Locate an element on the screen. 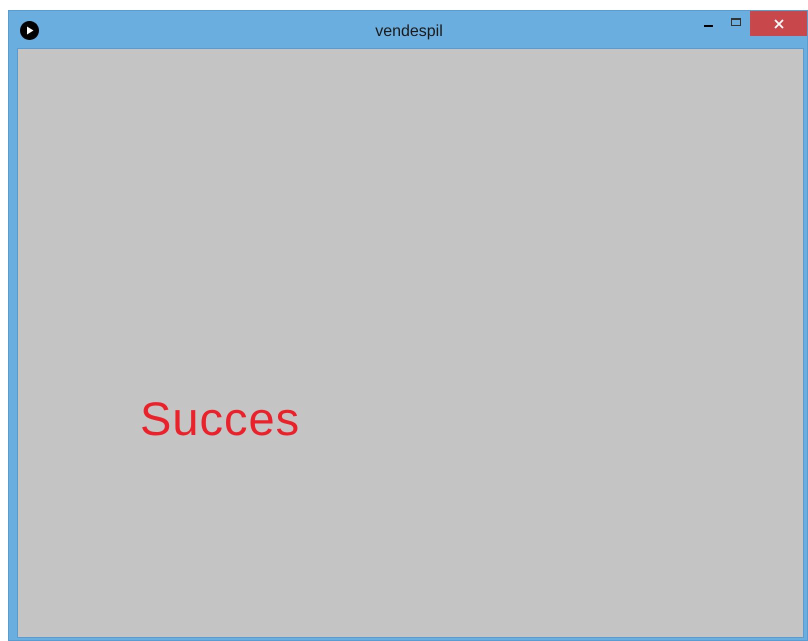  window-title: vendespil is located at coordinates (409, 32).